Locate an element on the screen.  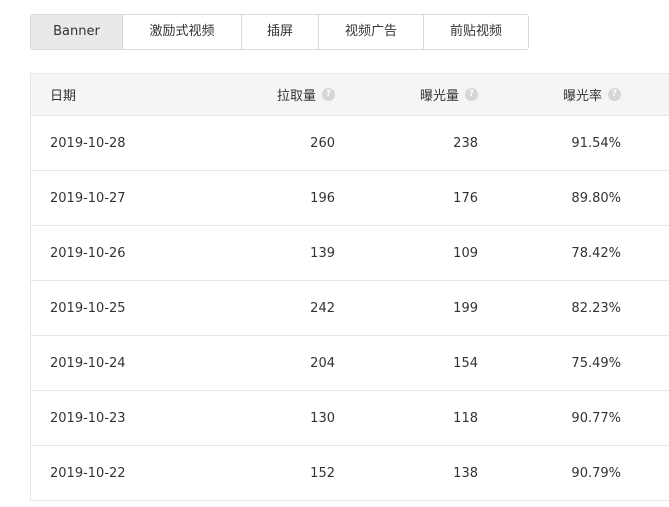
cell-date: 2019-10-24 is located at coordinates (88, 363).